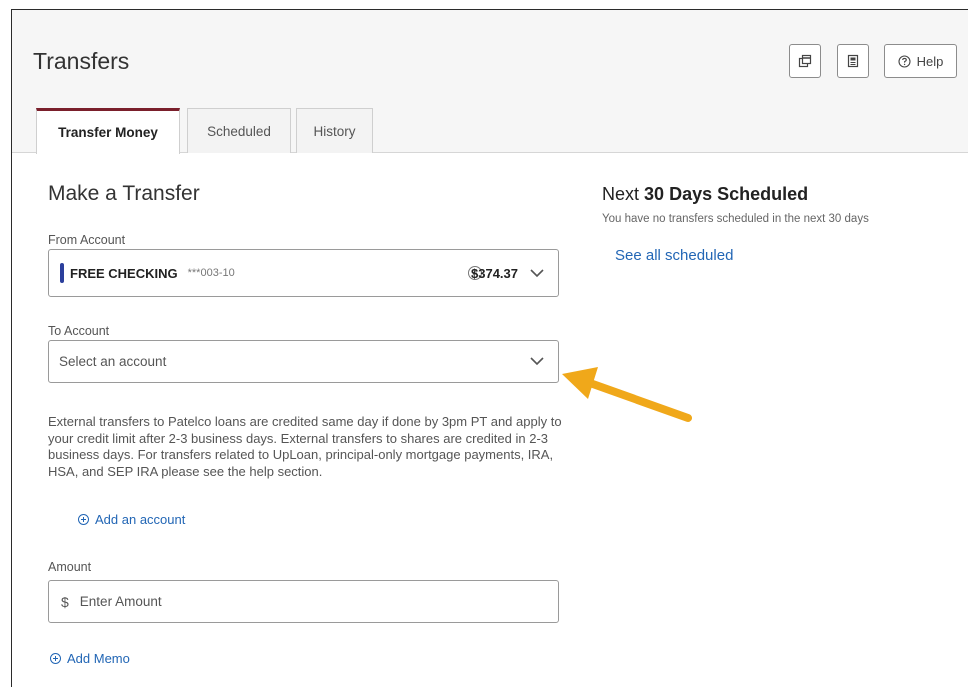  I want to click on next-title-prefix: Next, so click(621, 194).